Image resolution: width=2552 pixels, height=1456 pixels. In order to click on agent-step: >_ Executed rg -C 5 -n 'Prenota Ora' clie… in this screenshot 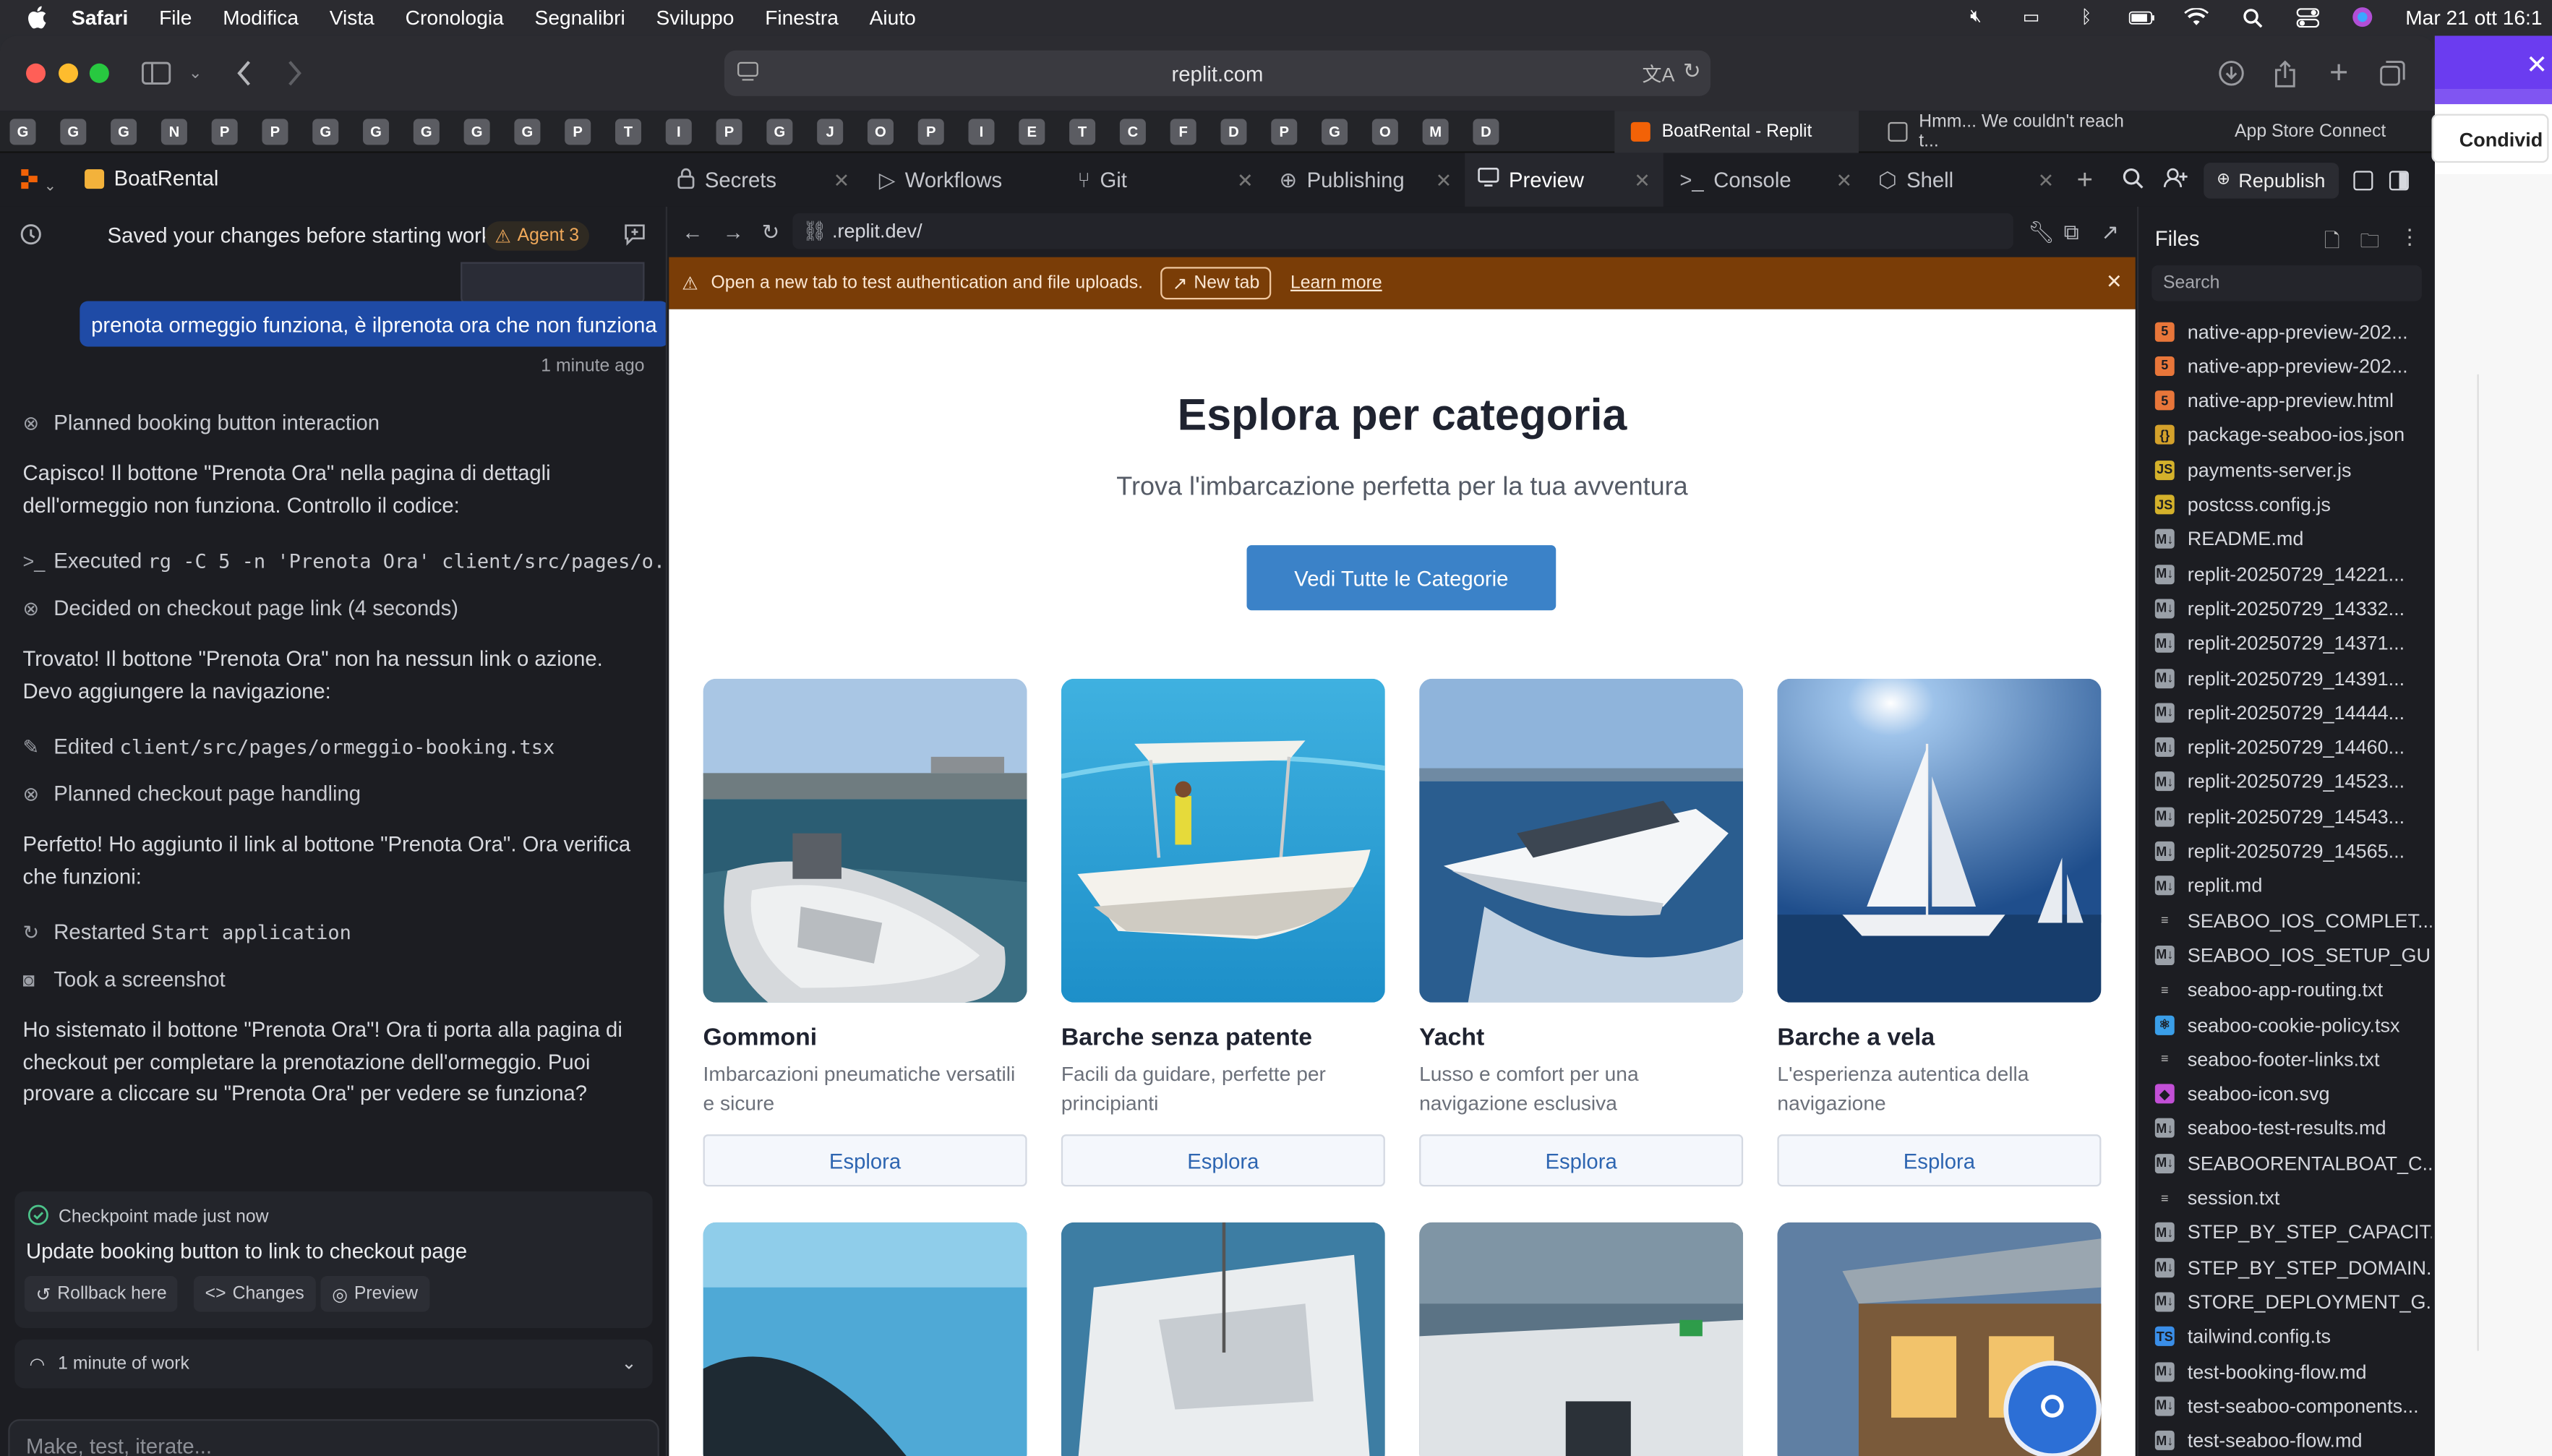, I will do `click(344, 561)`.